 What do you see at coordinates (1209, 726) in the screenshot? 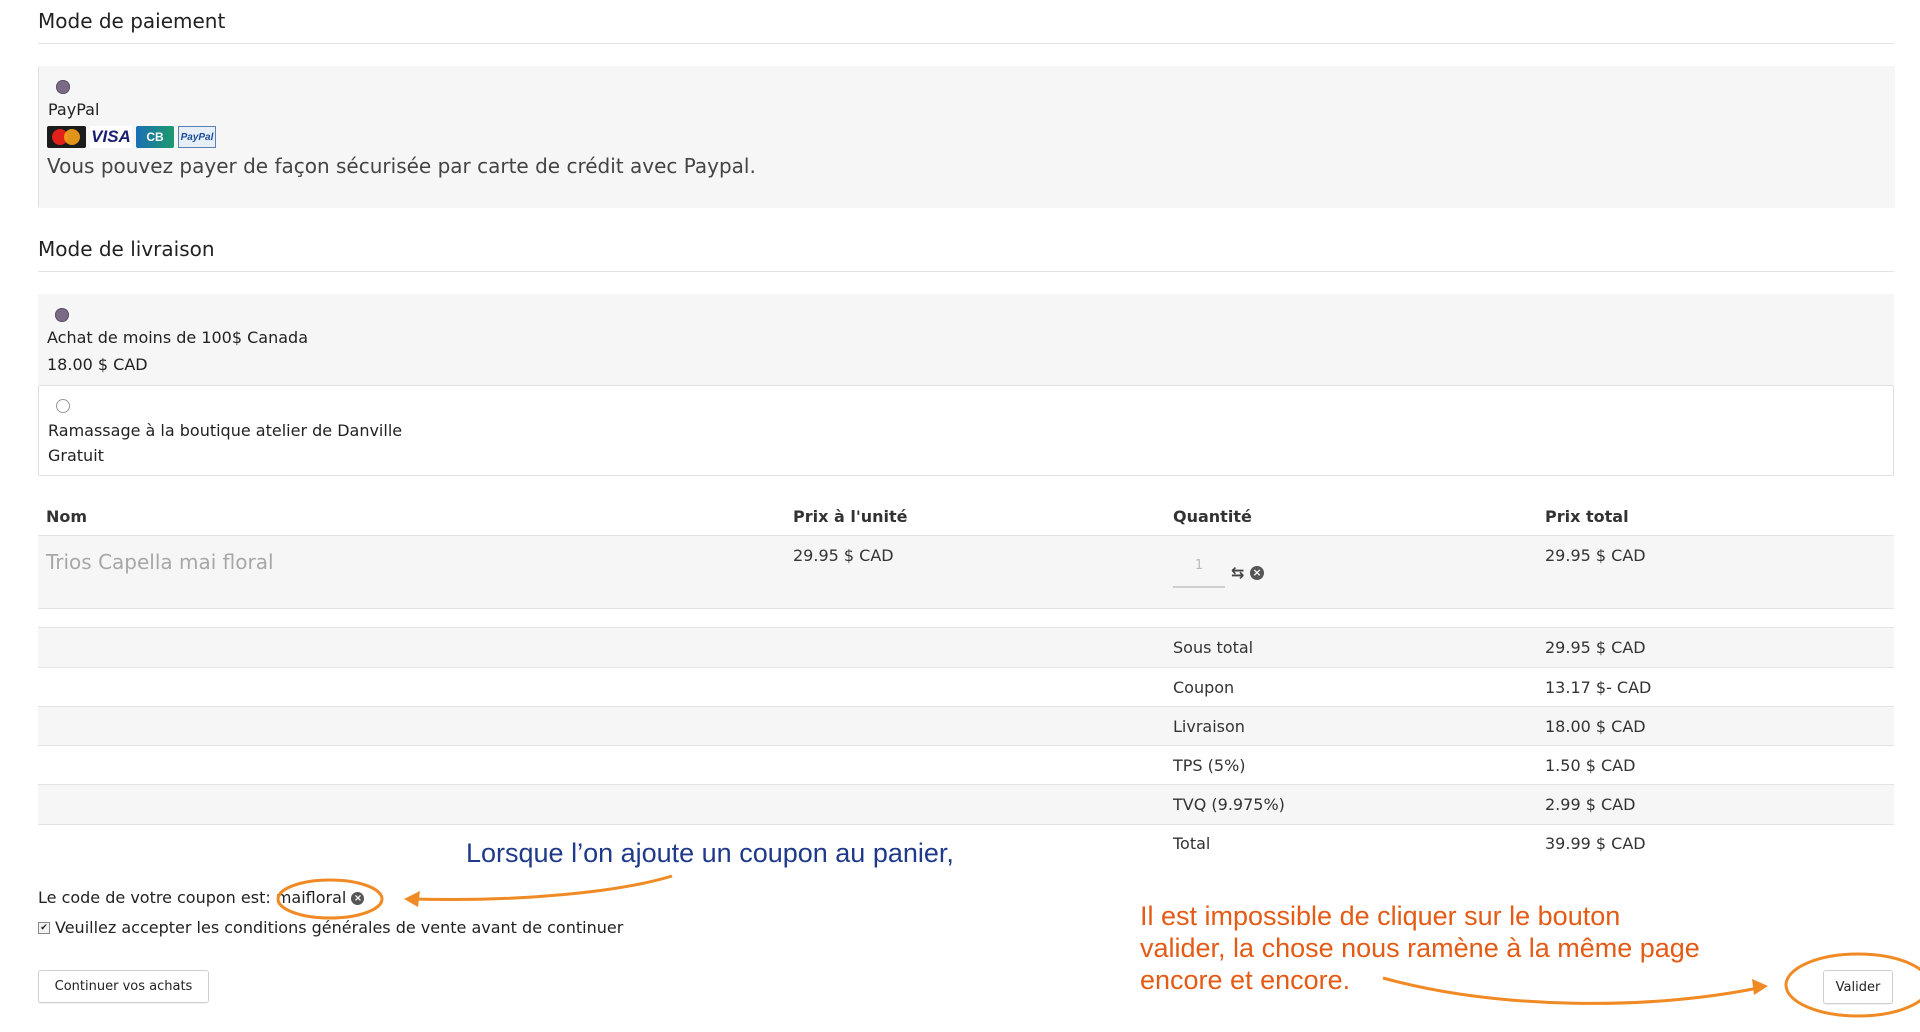
I see `summary-label: Livraison` at bounding box center [1209, 726].